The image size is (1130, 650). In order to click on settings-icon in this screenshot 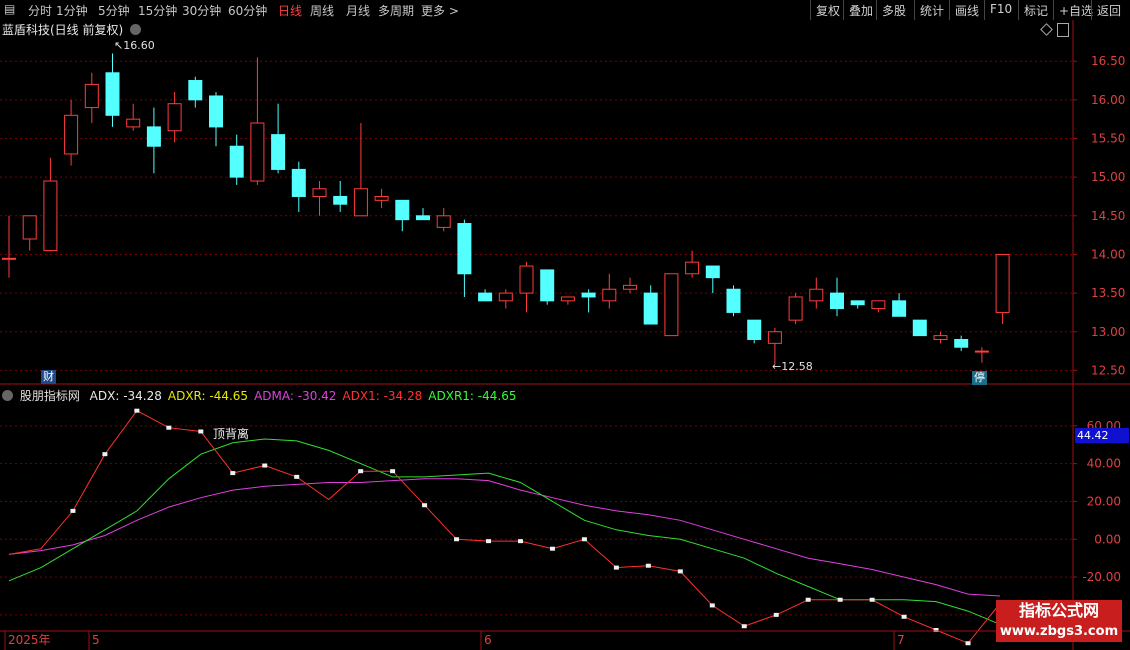, I will do `click(136, 29)`.